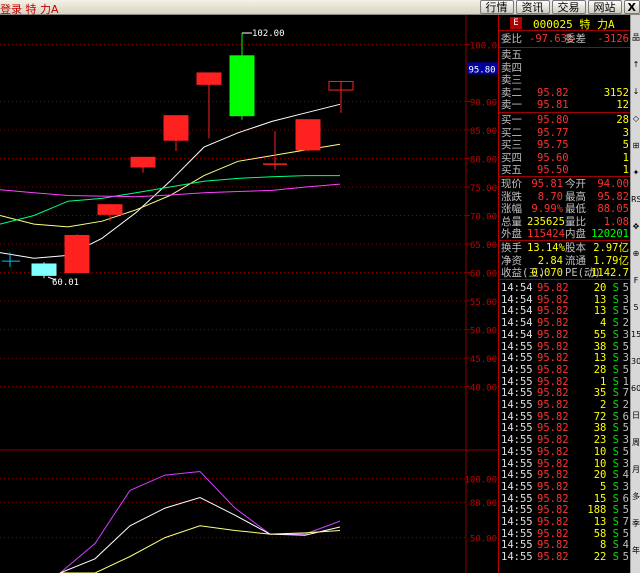  I want to click on price-label: 75.00, so click(483, 189).